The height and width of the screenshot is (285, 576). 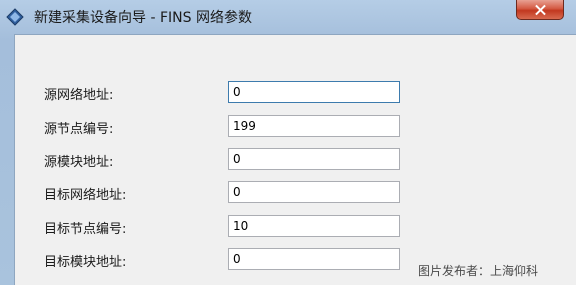 I want to click on publisher-watermark: 图片发布者：上海仰科, so click(x=478, y=271).